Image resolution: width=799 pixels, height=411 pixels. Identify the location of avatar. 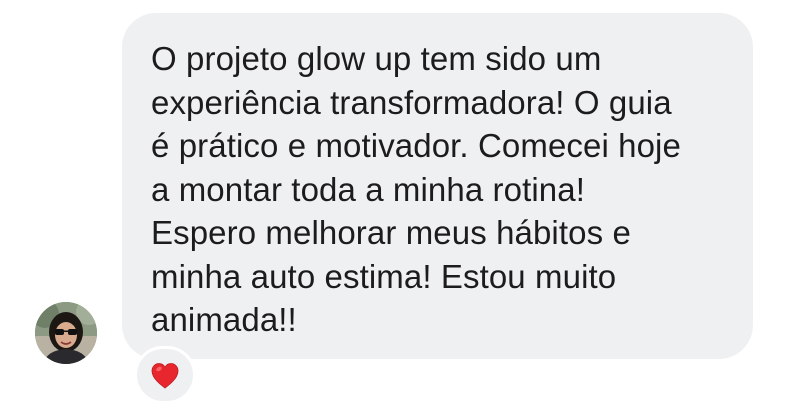
(66, 333).